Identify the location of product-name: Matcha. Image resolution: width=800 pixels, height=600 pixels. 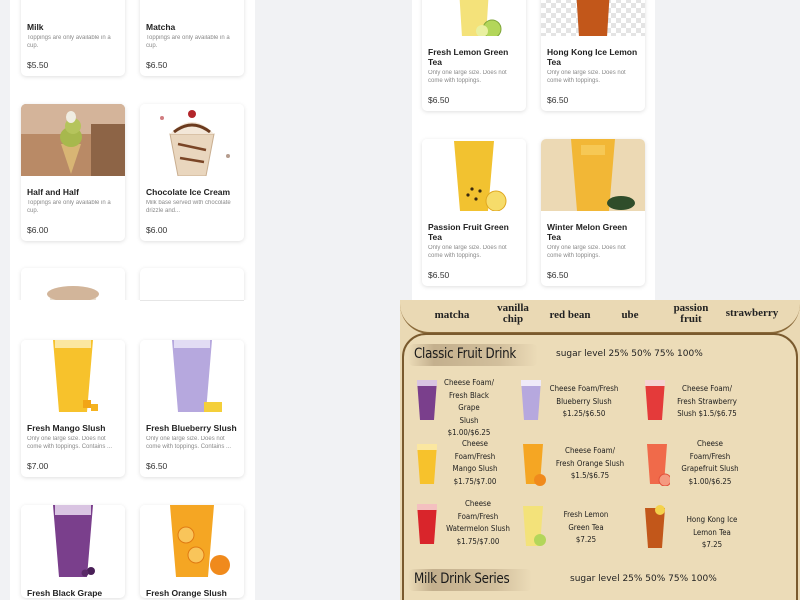
(161, 27).